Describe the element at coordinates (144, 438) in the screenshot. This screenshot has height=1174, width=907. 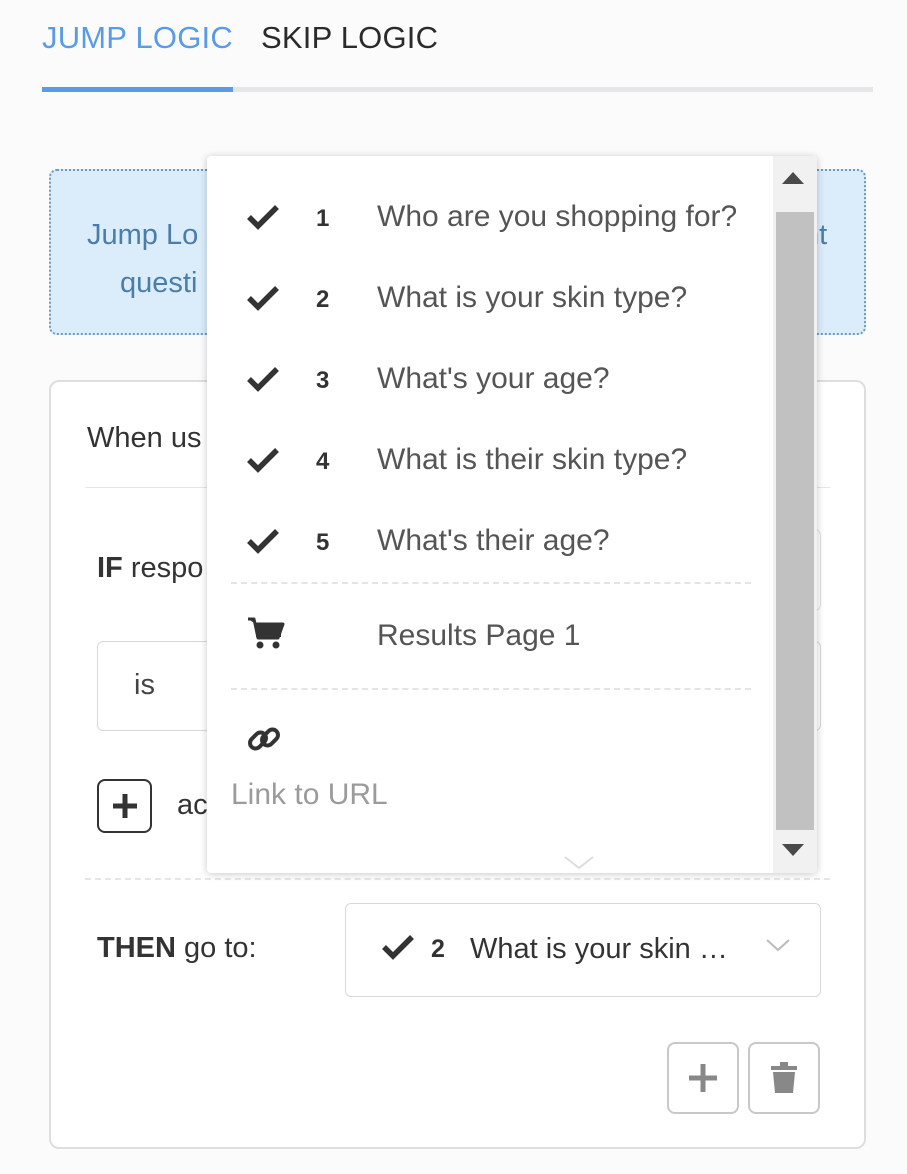
I see `when-label: When us` at that location.